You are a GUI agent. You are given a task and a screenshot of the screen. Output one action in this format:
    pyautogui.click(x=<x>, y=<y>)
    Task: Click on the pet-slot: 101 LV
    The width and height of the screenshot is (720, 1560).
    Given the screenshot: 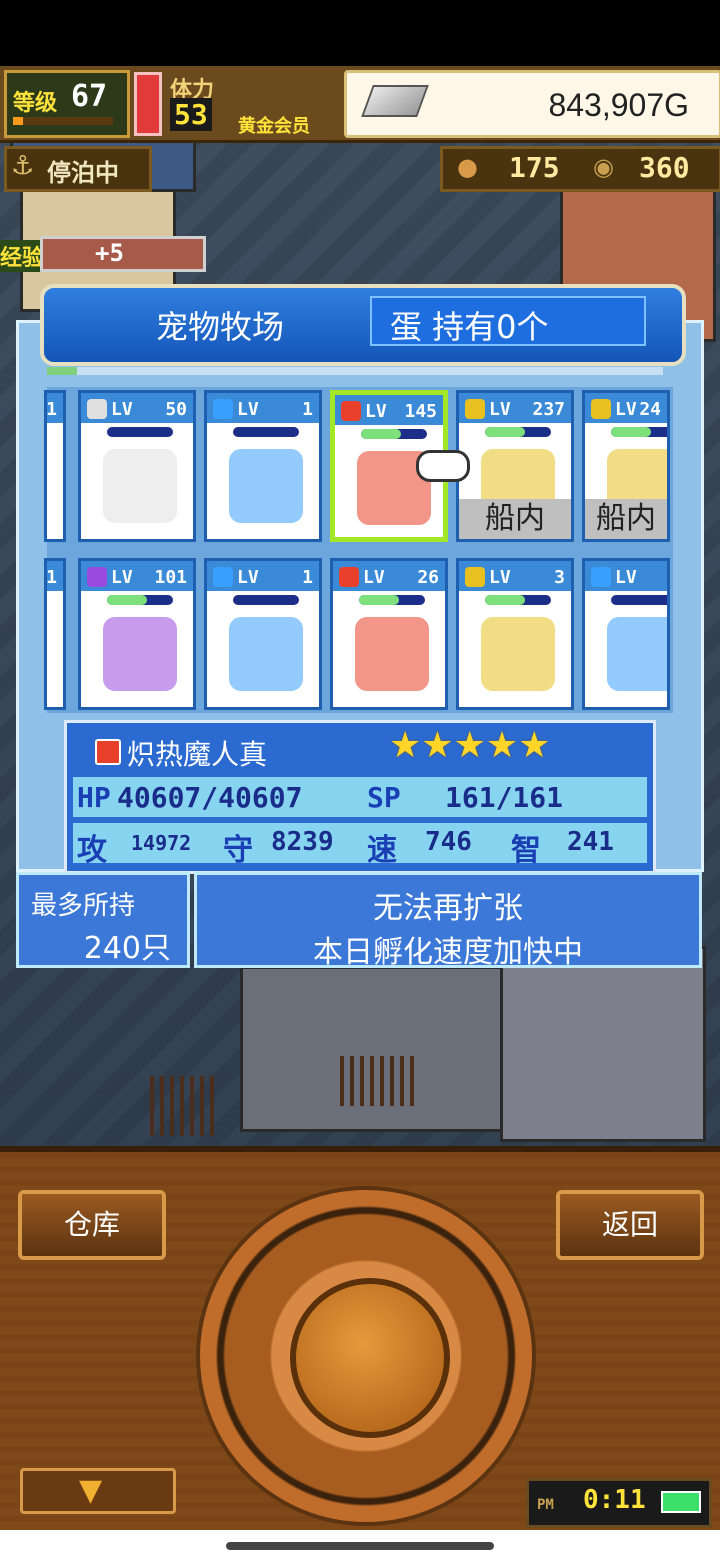 What is the action you would take?
    pyautogui.click(x=137, y=634)
    